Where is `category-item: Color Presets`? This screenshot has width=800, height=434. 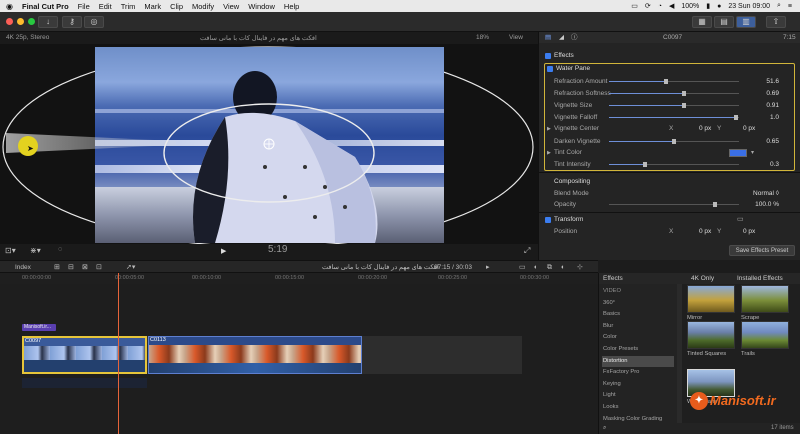
category-item: Color Presets is located at coordinates (638, 349).